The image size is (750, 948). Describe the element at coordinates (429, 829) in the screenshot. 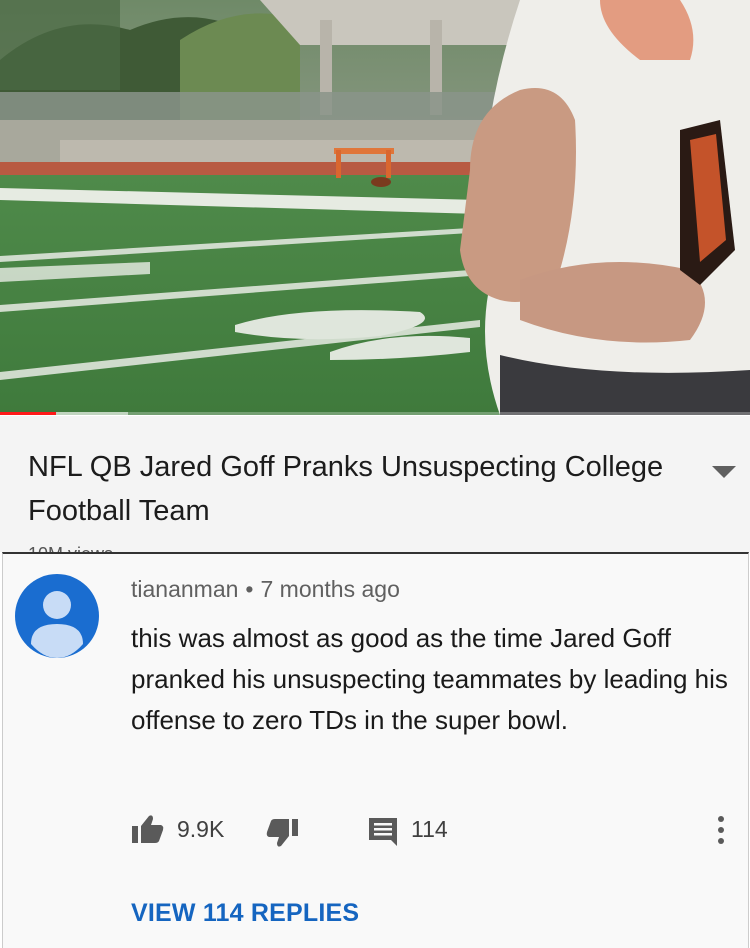

I see `reply-count: 114` at that location.